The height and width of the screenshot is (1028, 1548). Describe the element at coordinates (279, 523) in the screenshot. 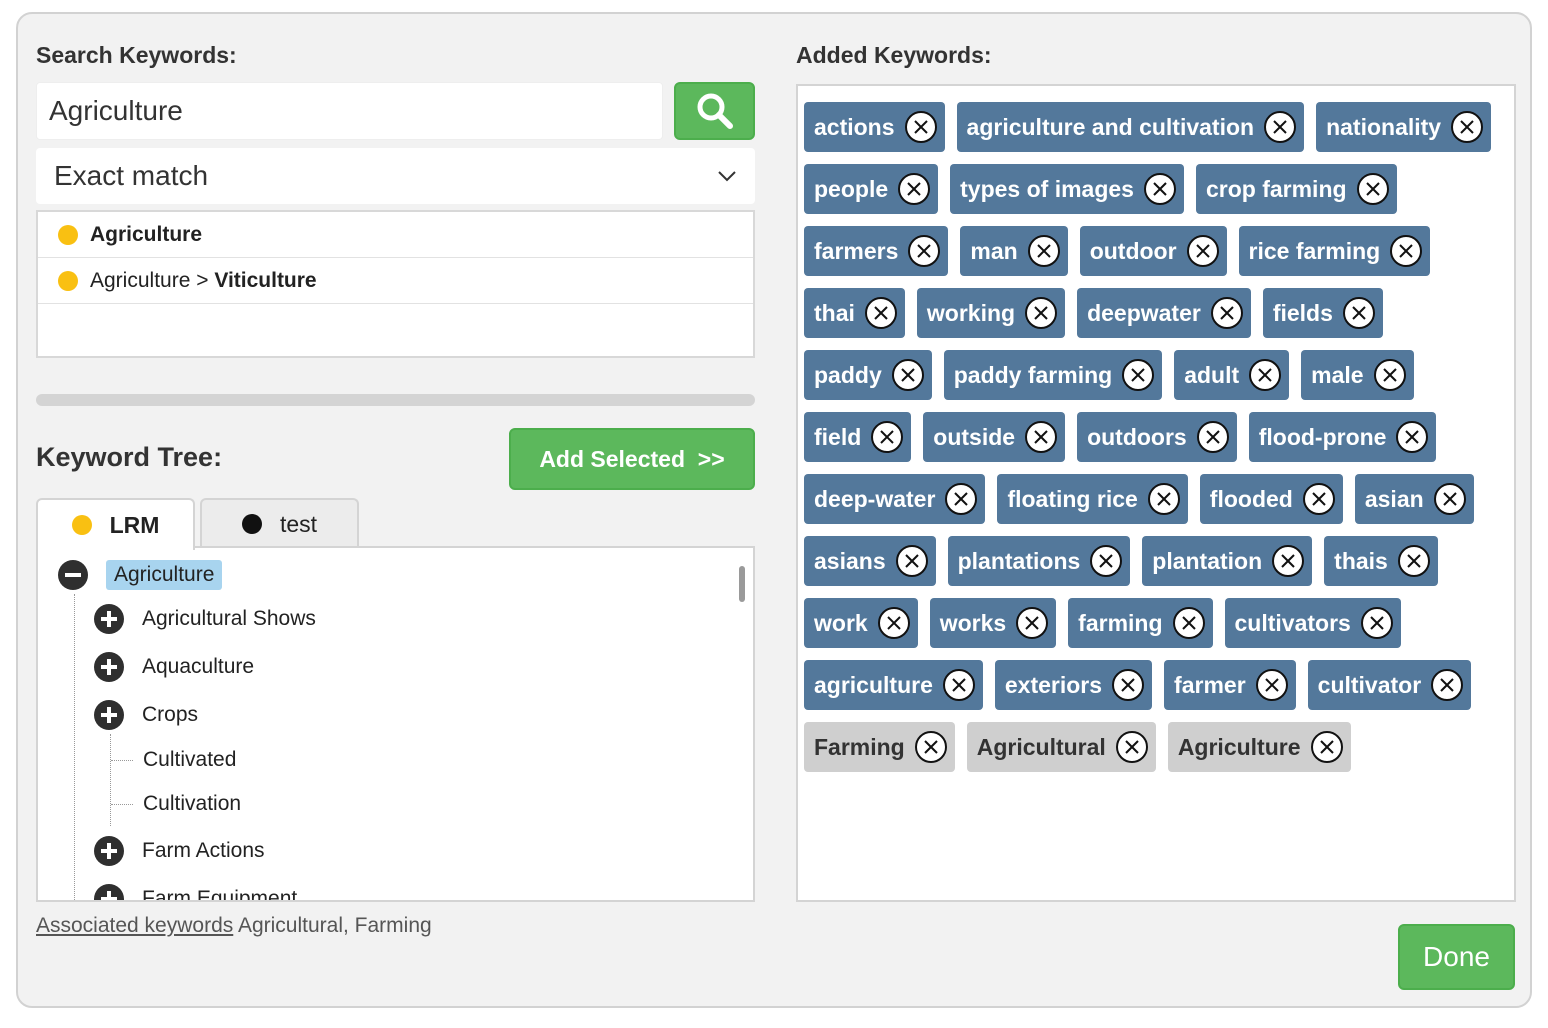

I see `tab-test: test` at that location.